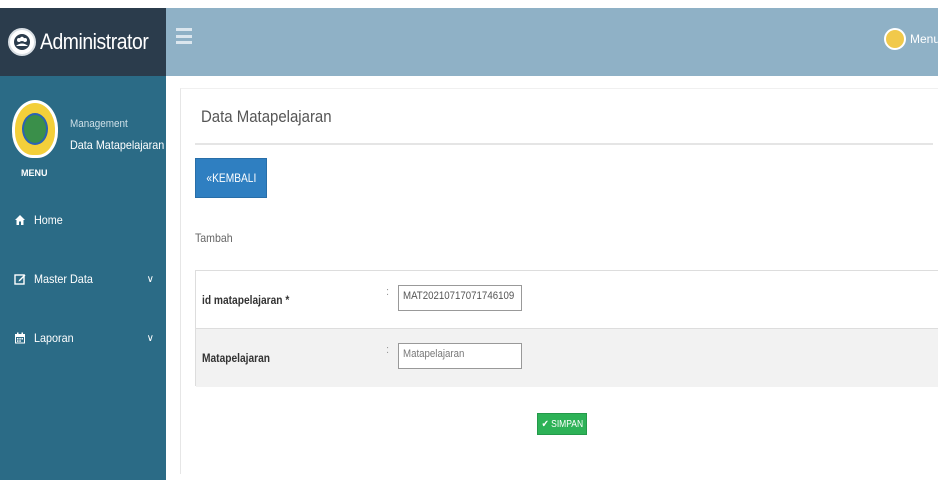 This screenshot has width=938, height=480. Describe the element at coordinates (923, 39) in the screenshot. I see `user-menu-label: Menu` at that location.